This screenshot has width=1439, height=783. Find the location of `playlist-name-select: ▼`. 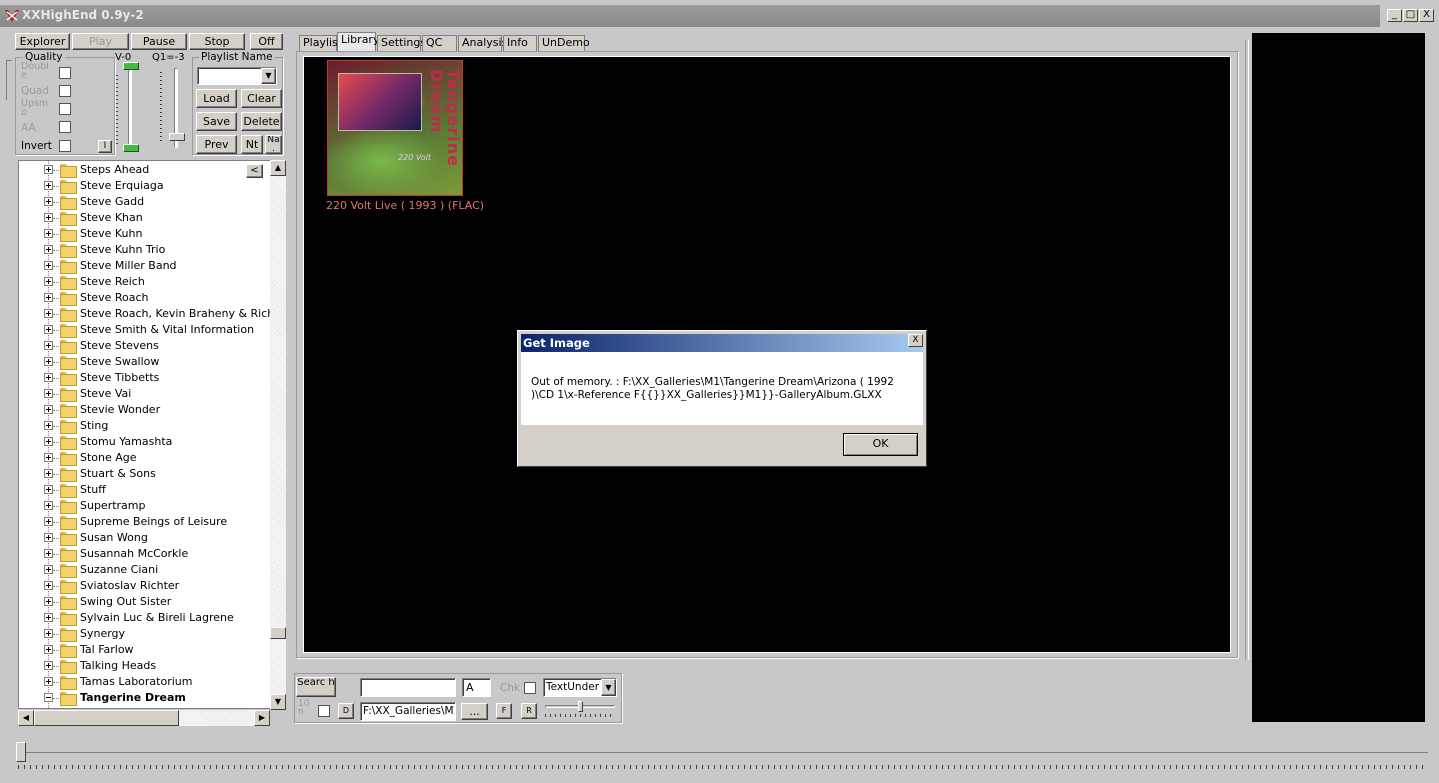

playlist-name-select: ▼ is located at coordinates (237, 76).